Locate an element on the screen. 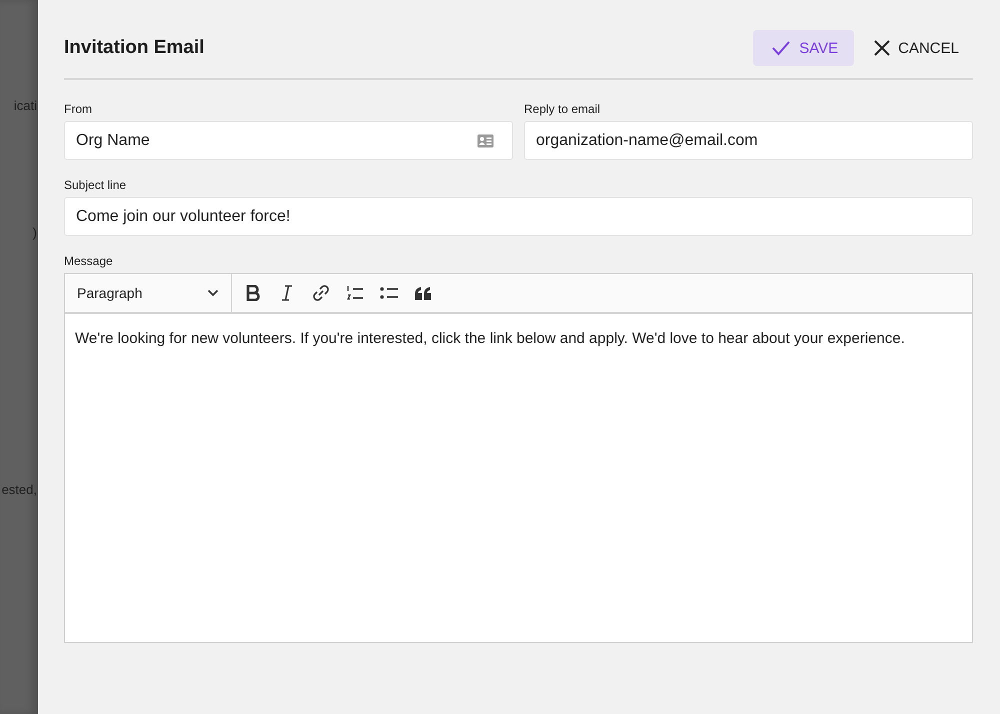  field-label: From is located at coordinates (78, 109).